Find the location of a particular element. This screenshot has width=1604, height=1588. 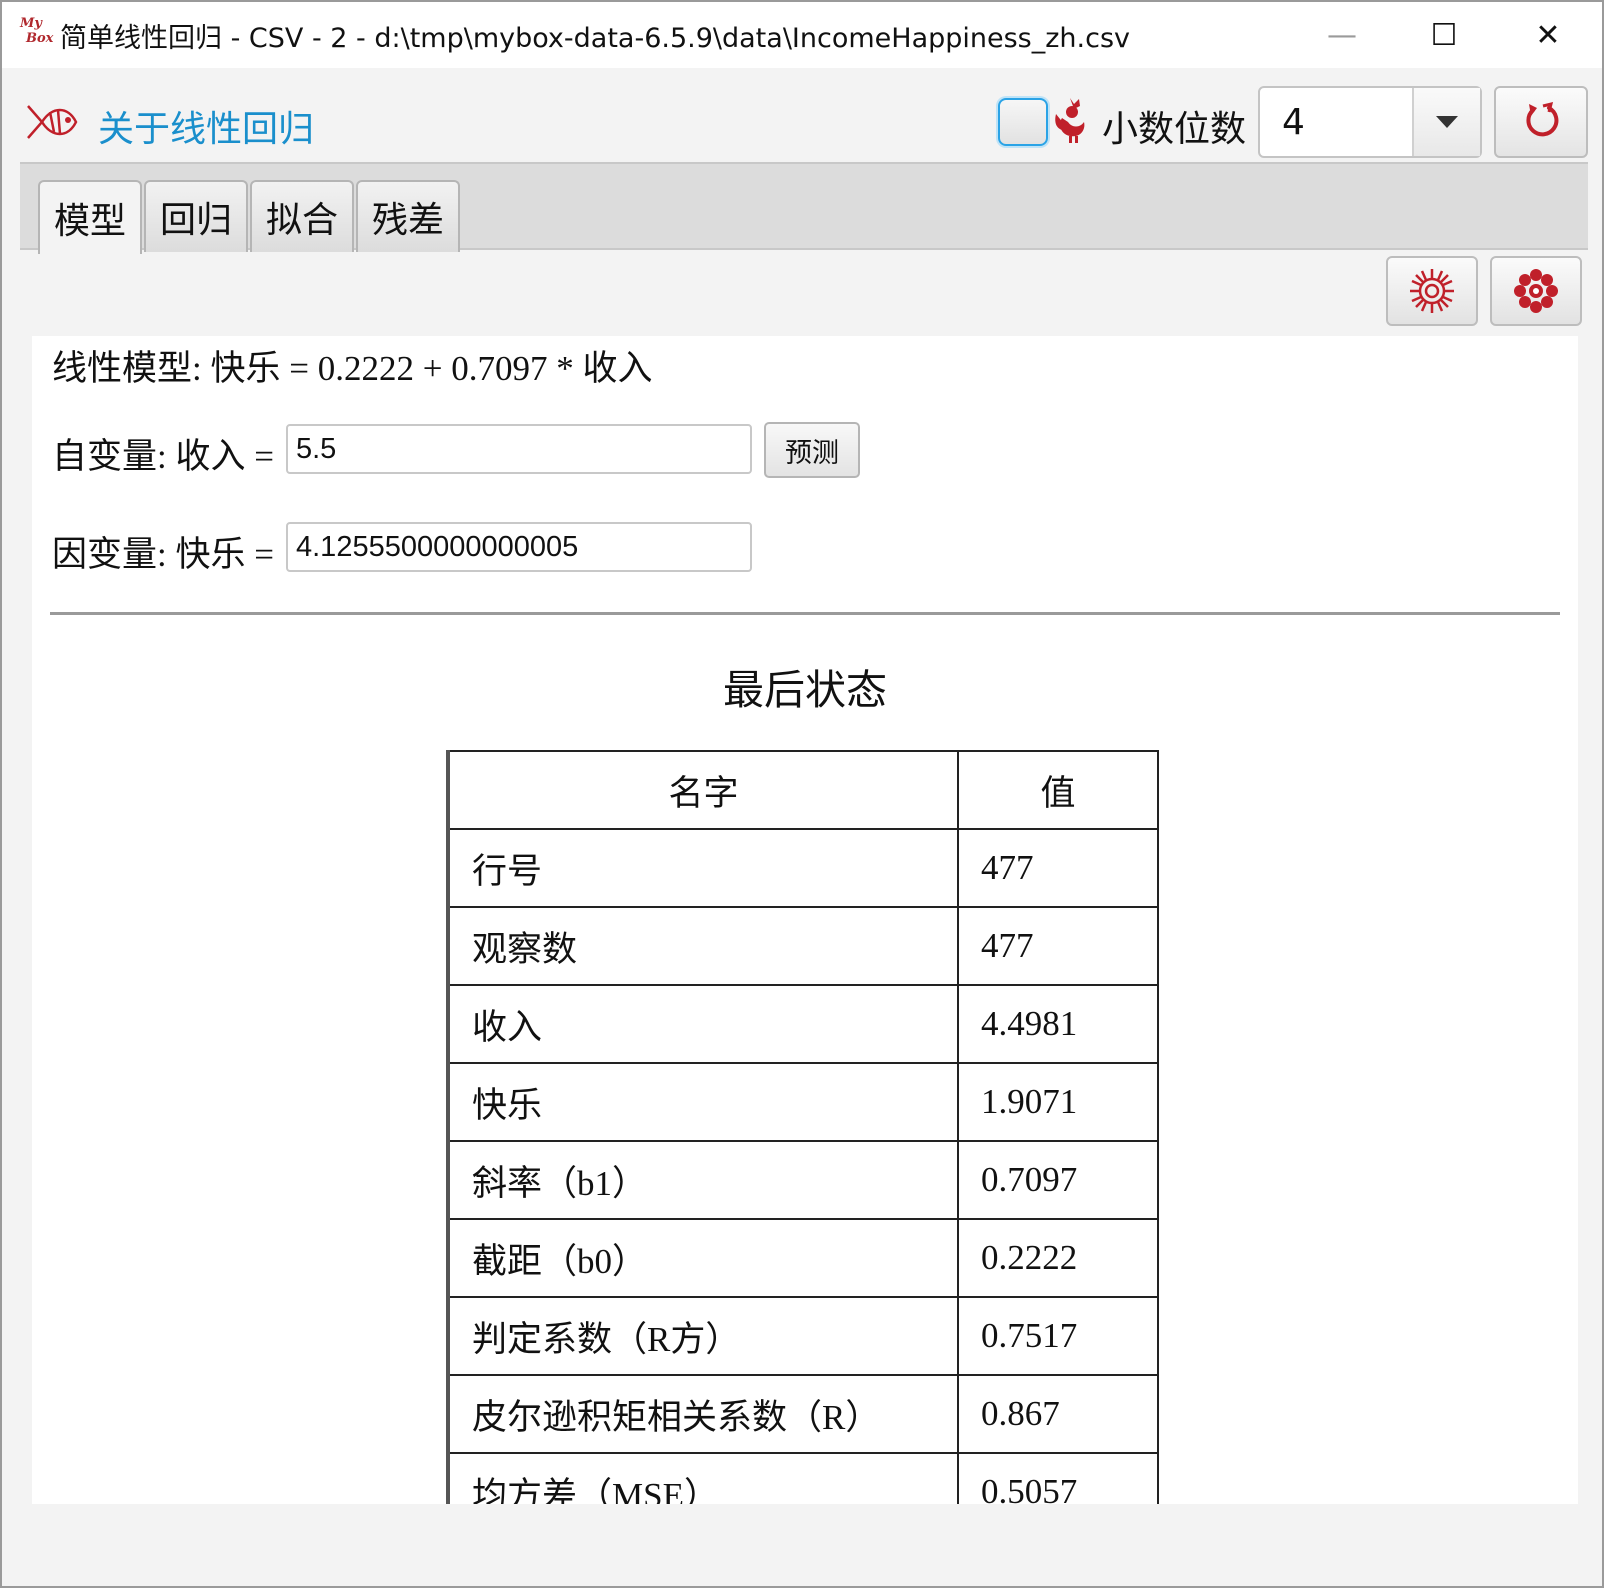

tab-bar: 模型 回归 拟合 残差 is located at coordinates (804, 208).